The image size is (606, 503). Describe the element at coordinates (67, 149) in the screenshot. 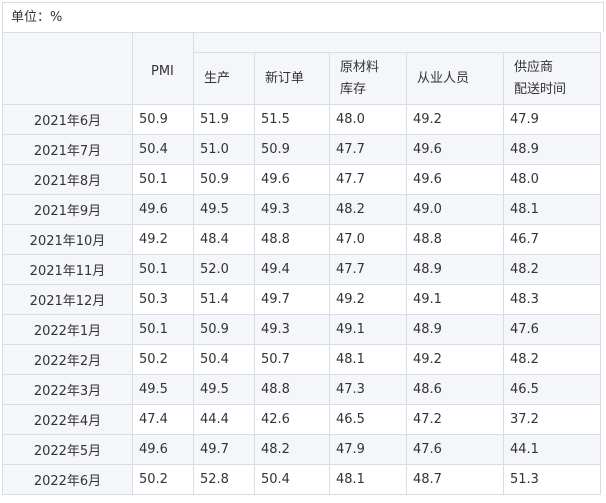

I see `cell-month: 2021年7月` at that location.